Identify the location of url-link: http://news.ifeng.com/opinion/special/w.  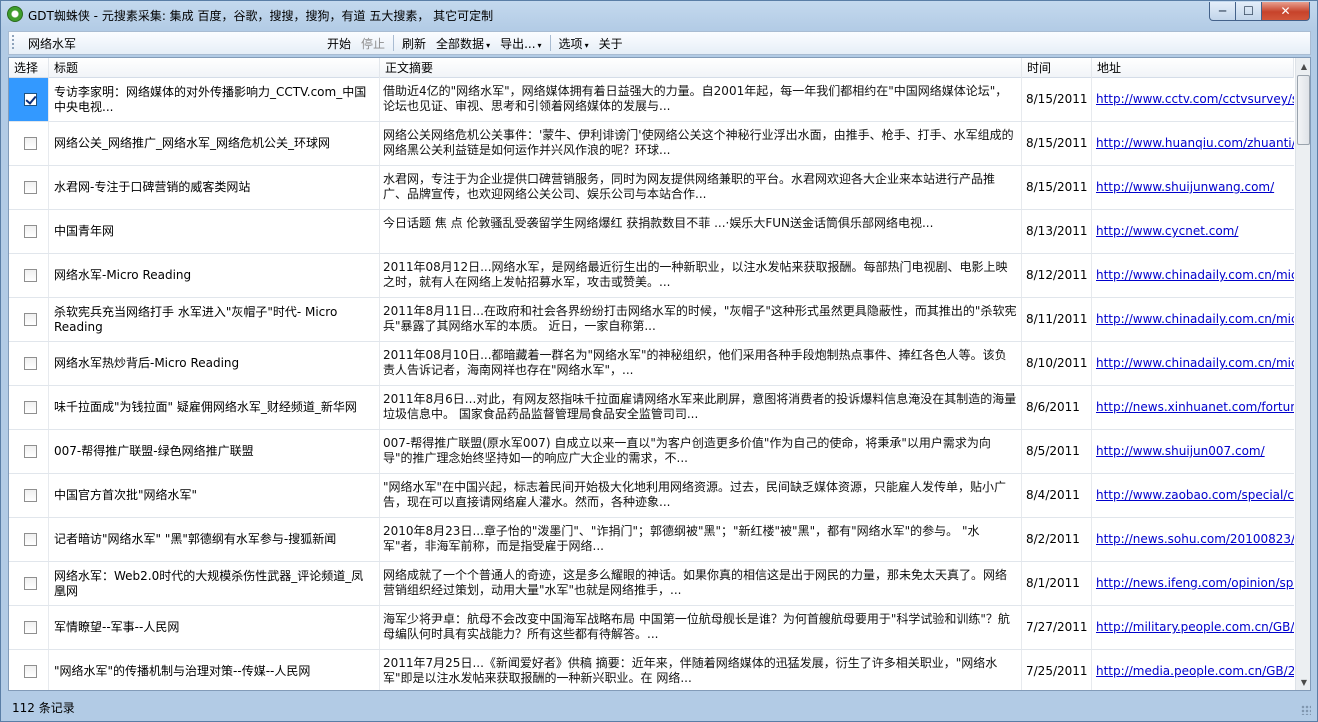
(1195, 583).